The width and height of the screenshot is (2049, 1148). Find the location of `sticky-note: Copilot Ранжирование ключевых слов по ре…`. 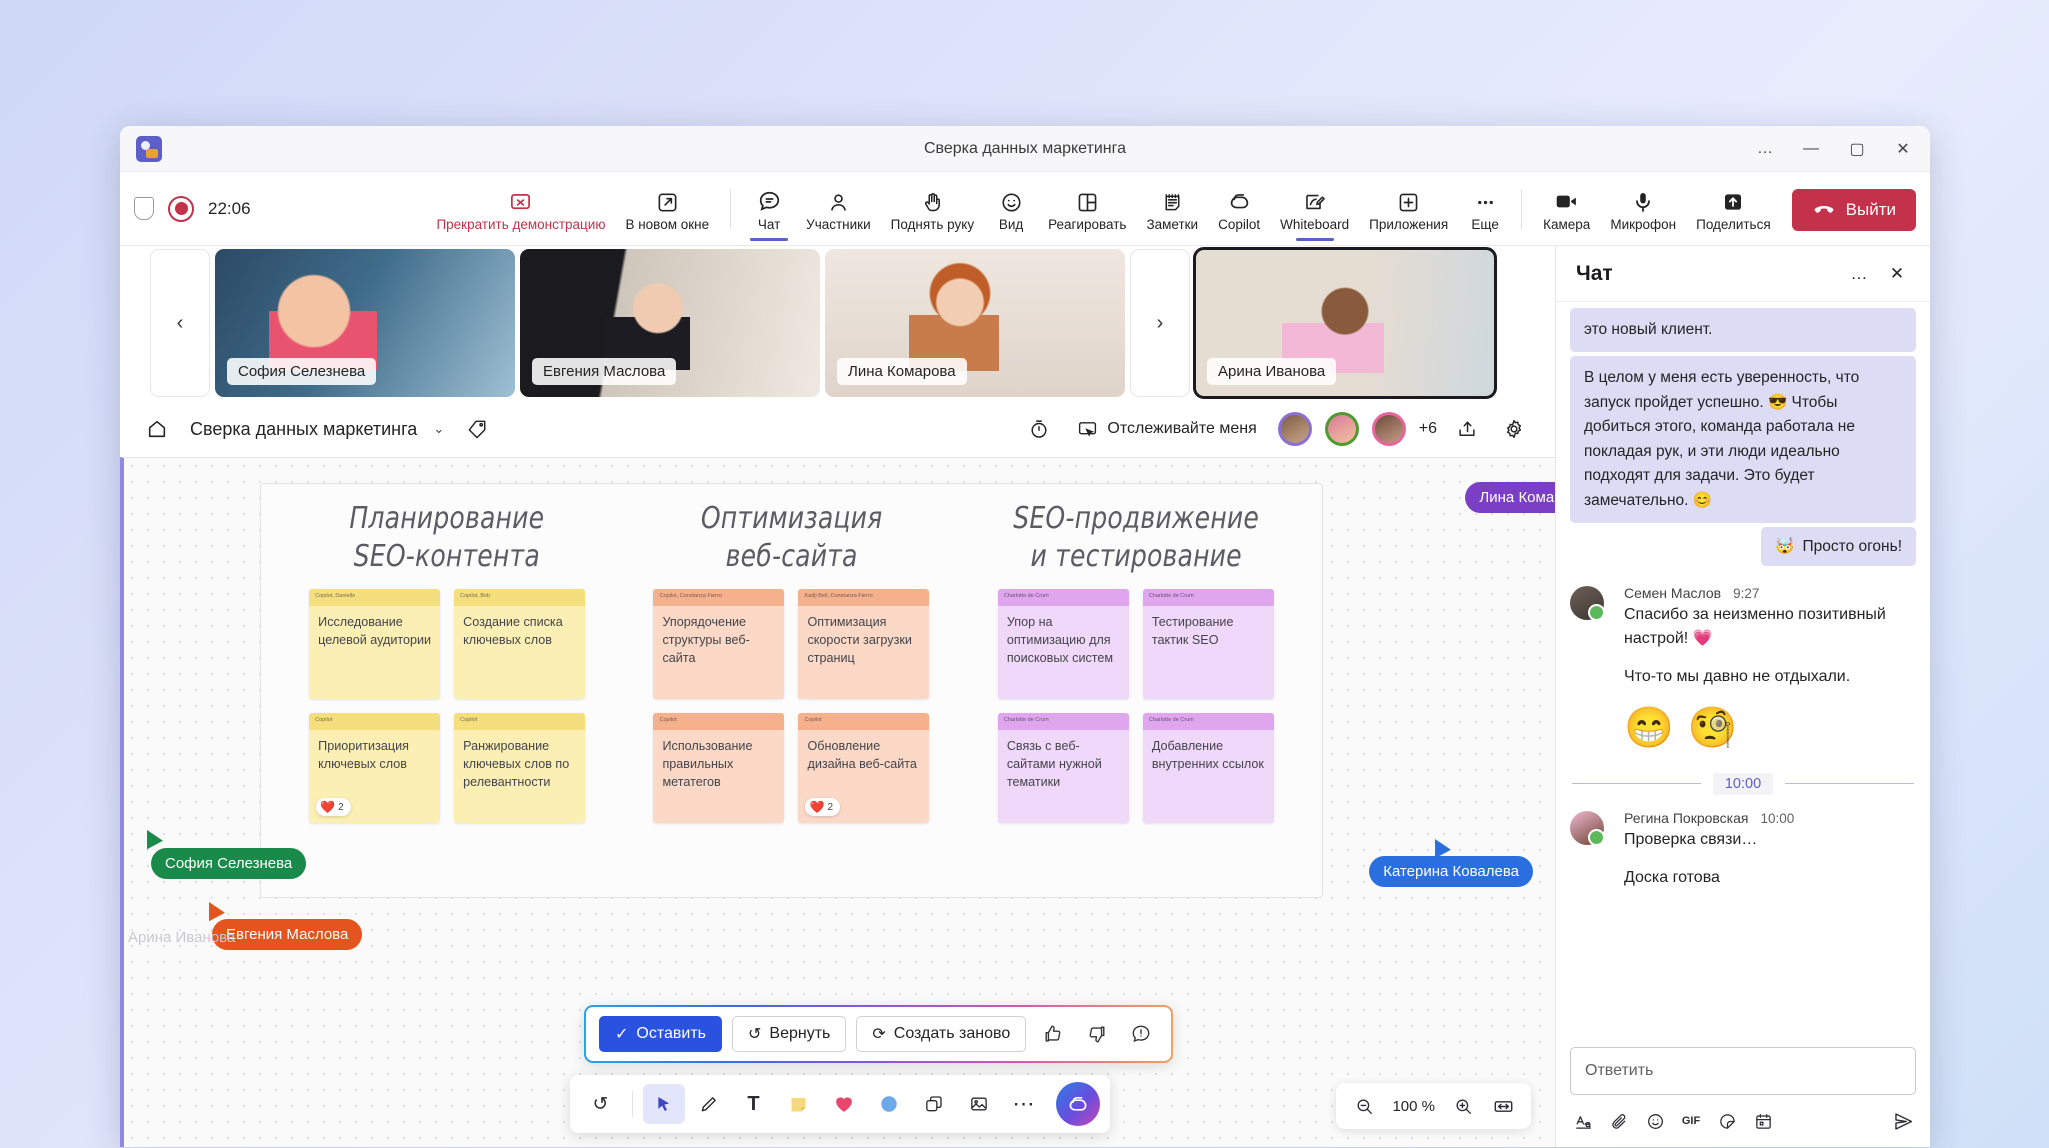

sticky-note: Copilot Ранжирование ключевых слов по ре… is located at coordinates (520, 768).